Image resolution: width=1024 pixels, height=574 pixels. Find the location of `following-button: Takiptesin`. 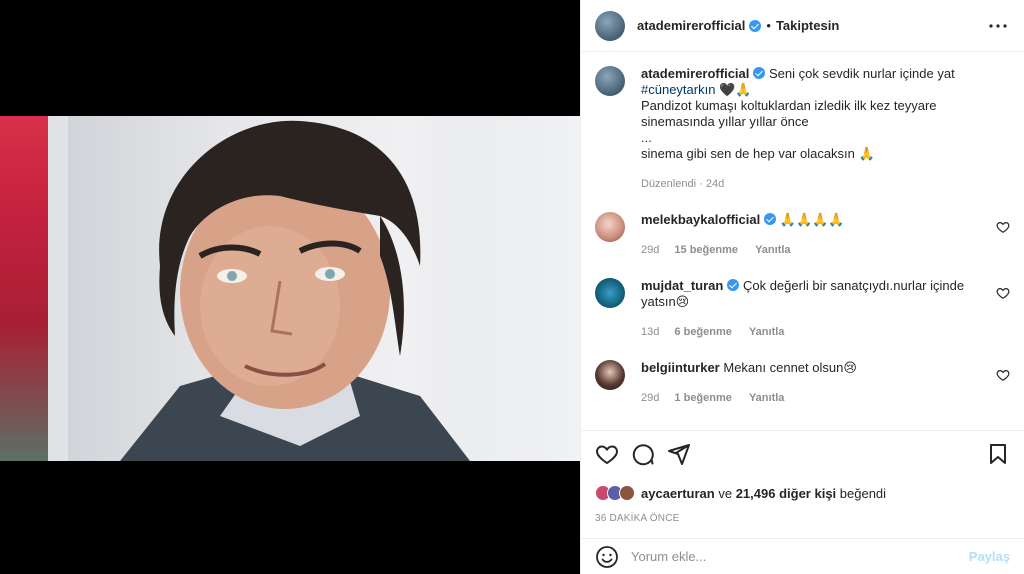

following-button: Takiptesin is located at coordinates (807, 25).